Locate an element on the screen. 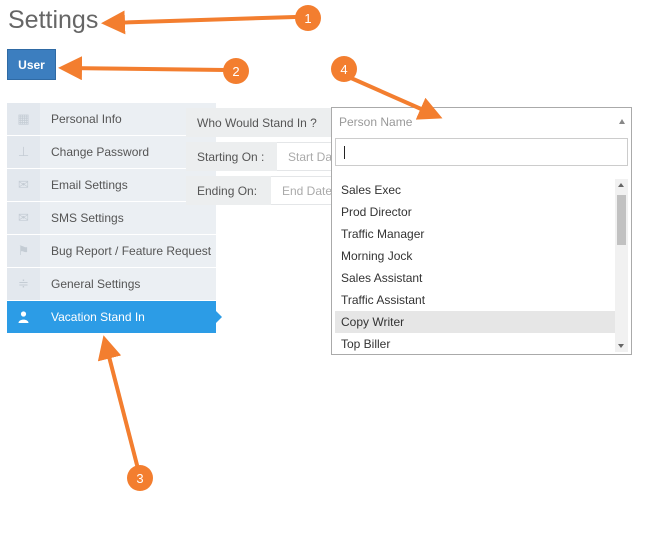 The image size is (650, 547). arrow-to-user-button is located at coordinates (142, 68).